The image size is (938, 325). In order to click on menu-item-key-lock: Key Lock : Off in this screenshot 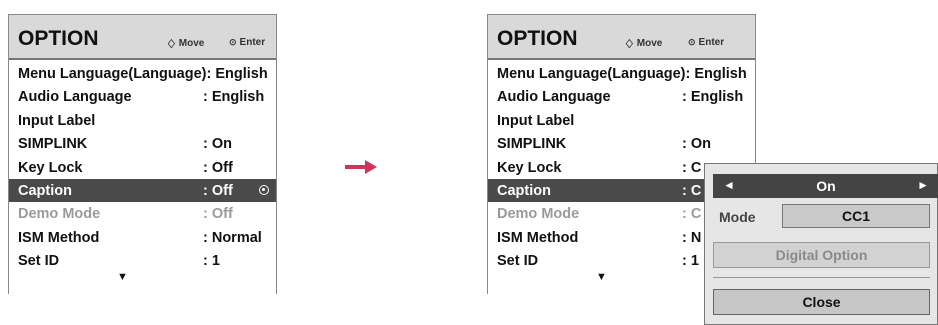, I will do `click(142, 167)`.